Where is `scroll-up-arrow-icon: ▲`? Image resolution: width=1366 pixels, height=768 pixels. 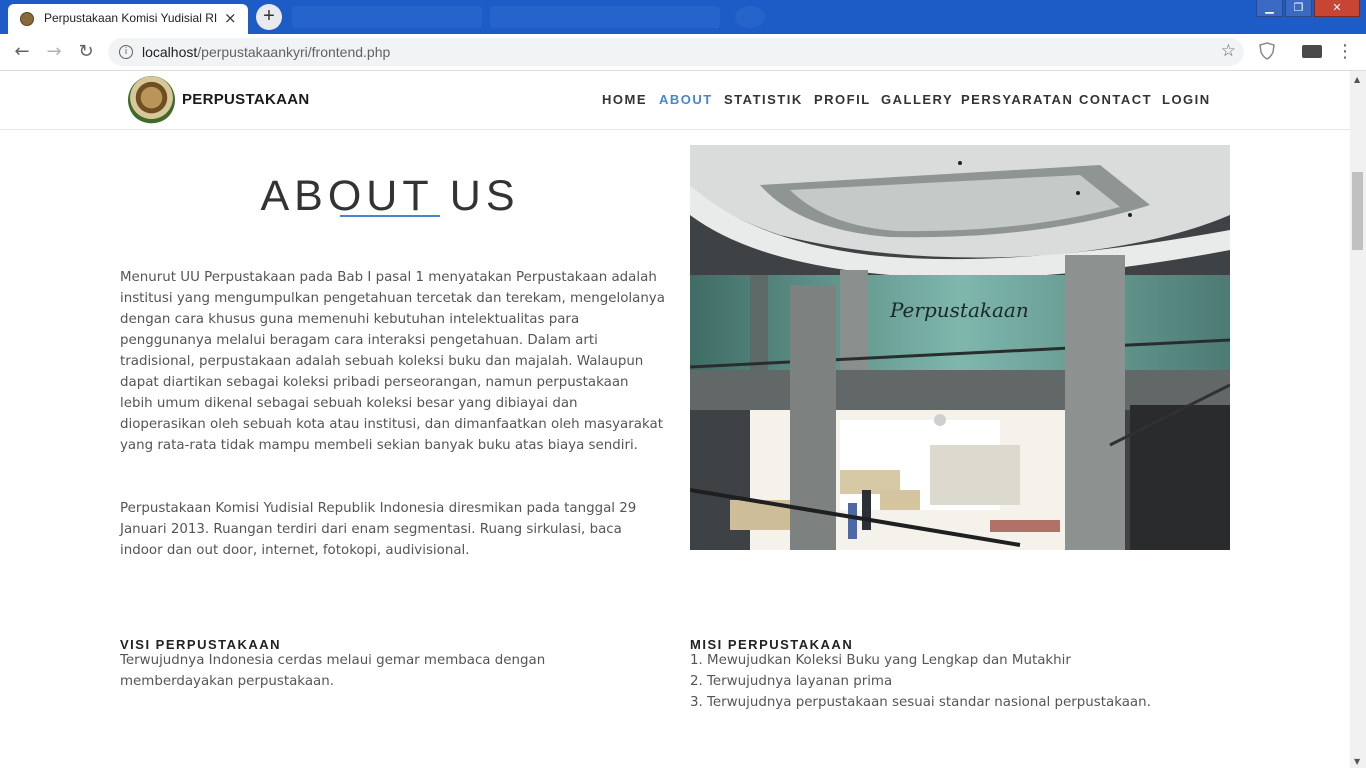 scroll-up-arrow-icon: ▲ is located at coordinates (1357, 79).